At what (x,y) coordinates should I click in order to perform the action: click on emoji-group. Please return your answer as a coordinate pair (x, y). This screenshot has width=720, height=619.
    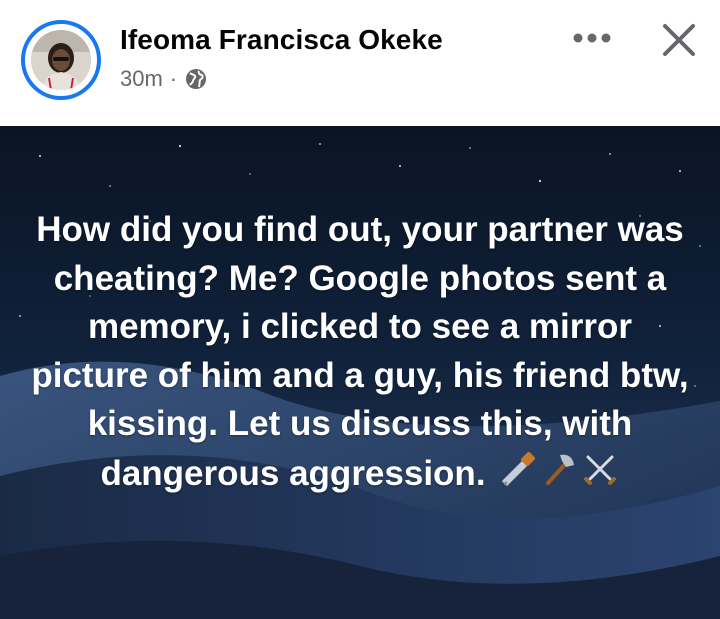
    Looking at the image, I should click on (558, 469).